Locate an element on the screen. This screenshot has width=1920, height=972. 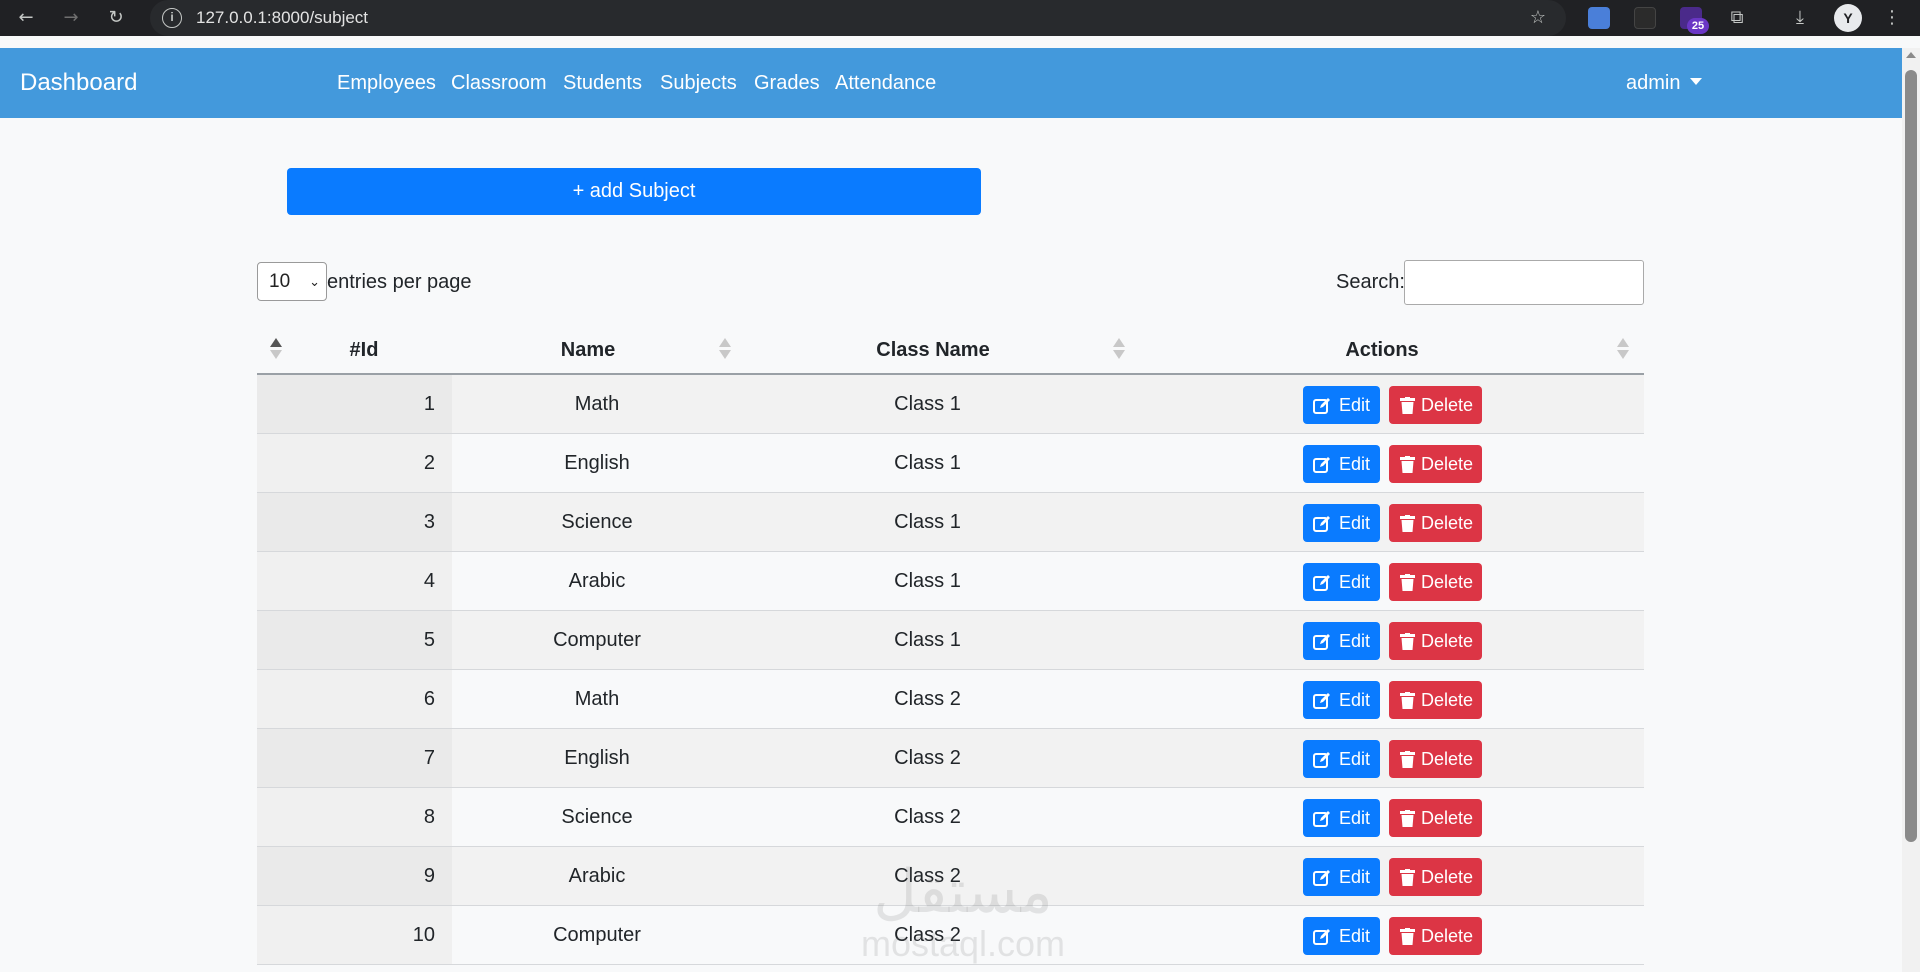
browser-menu-icon: ⋮ is located at coordinates (1892, 18).